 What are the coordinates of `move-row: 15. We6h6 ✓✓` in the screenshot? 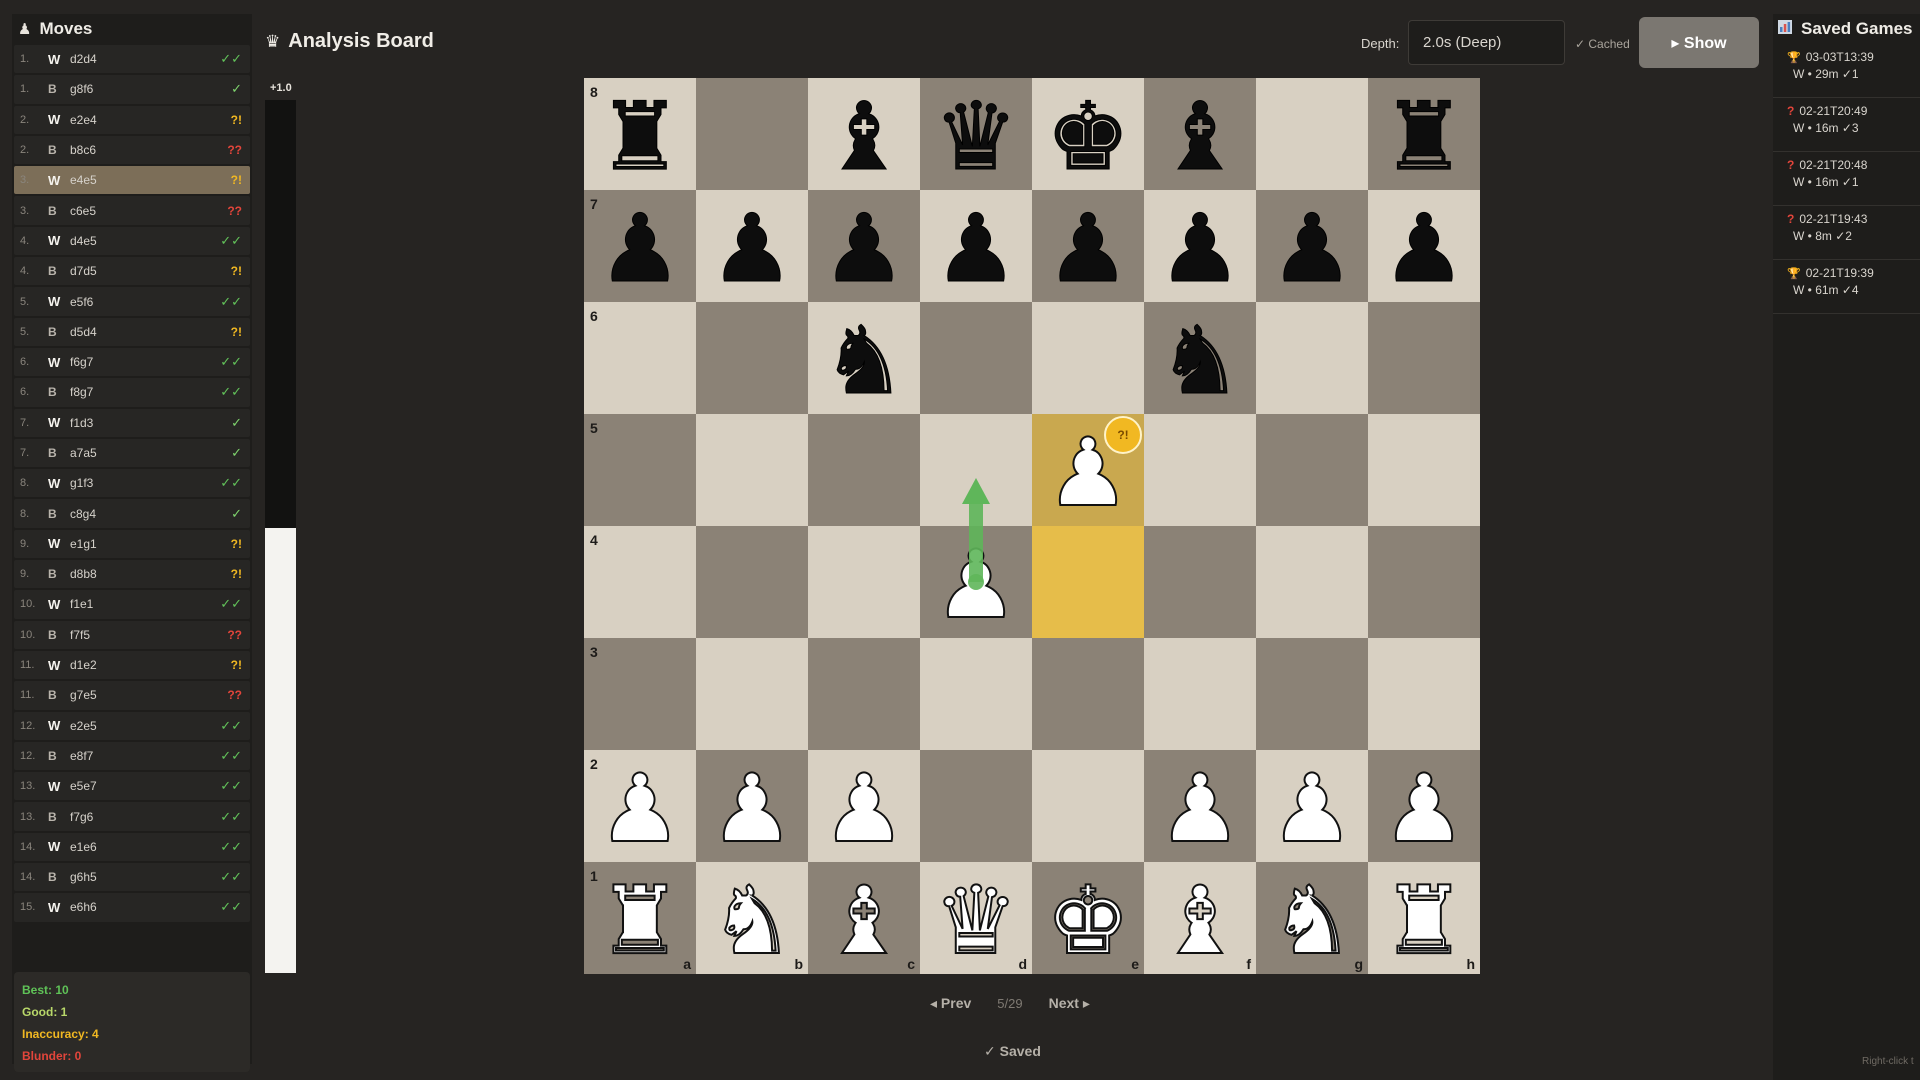 It's located at (132, 907).